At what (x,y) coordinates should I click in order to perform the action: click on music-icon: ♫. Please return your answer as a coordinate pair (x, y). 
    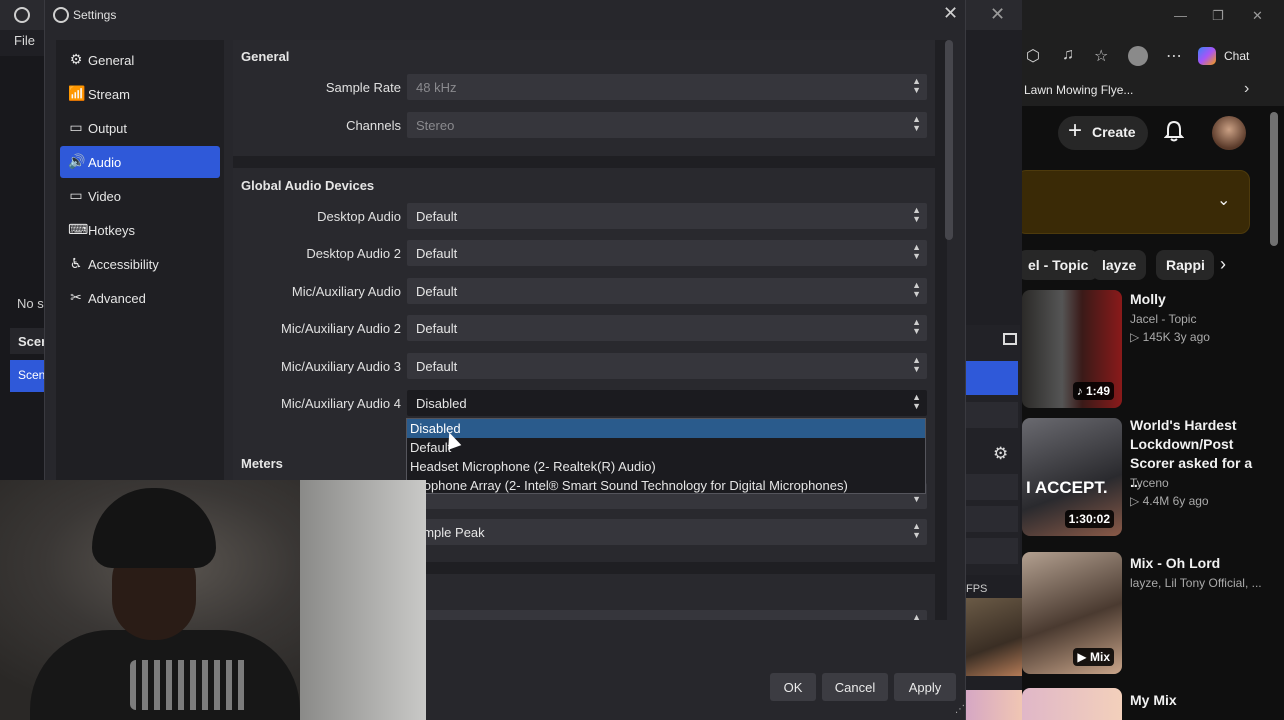
    Looking at the image, I should click on (1068, 55).